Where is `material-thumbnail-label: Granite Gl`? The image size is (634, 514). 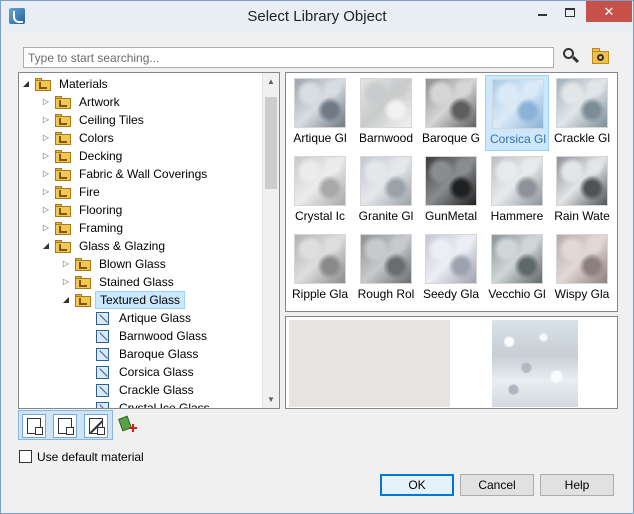 material-thumbnail-label: Granite Gl is located at coordinates (386, 216).